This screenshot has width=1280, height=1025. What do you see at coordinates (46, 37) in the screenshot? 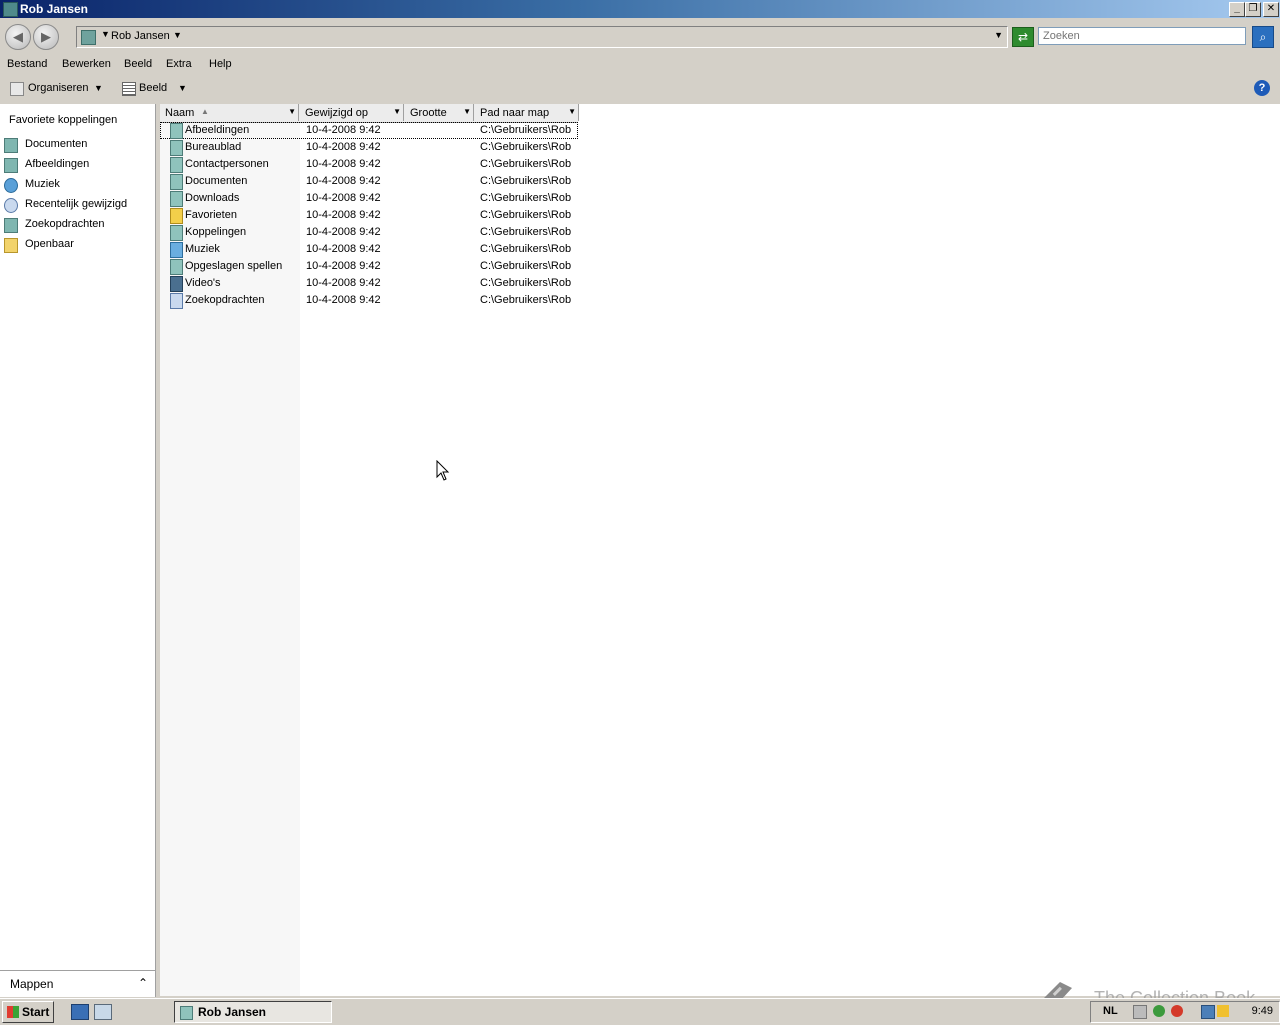
I see `forward-button: ▶` at bounding box center [46, 37].